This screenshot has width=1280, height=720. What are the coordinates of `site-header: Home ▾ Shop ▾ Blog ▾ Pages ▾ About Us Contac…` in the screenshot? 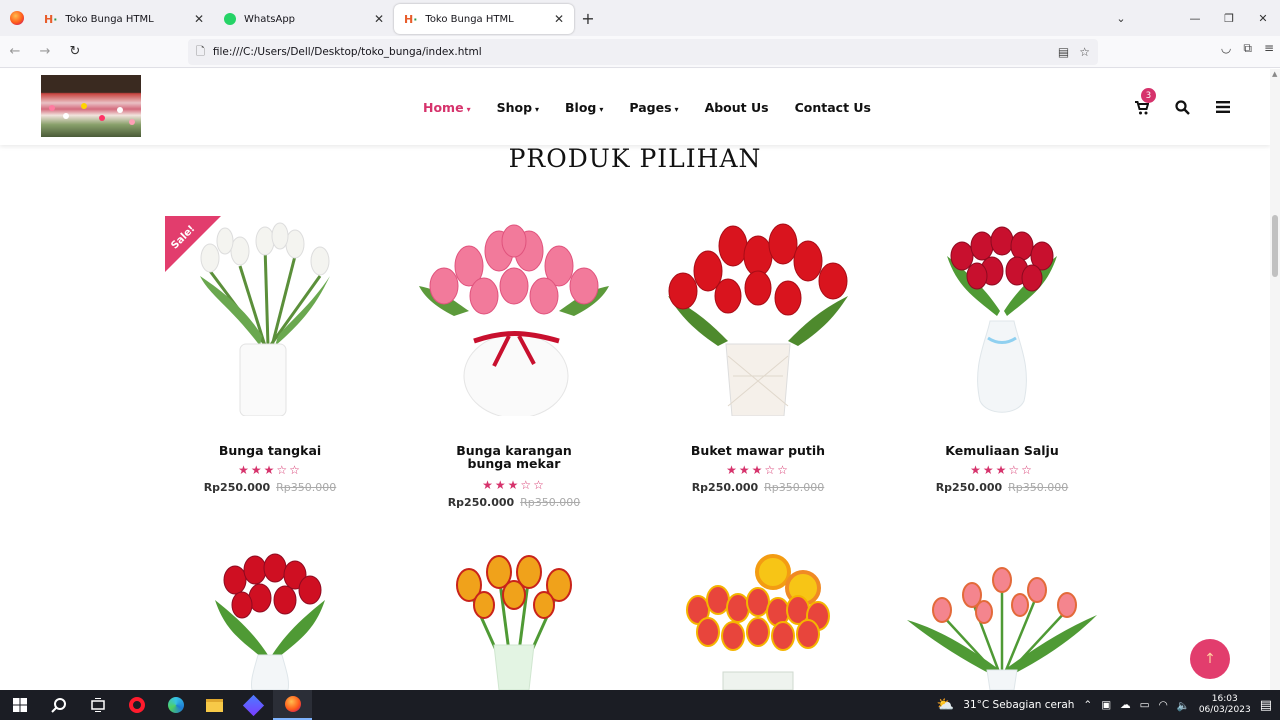 It's located at (635, 107).